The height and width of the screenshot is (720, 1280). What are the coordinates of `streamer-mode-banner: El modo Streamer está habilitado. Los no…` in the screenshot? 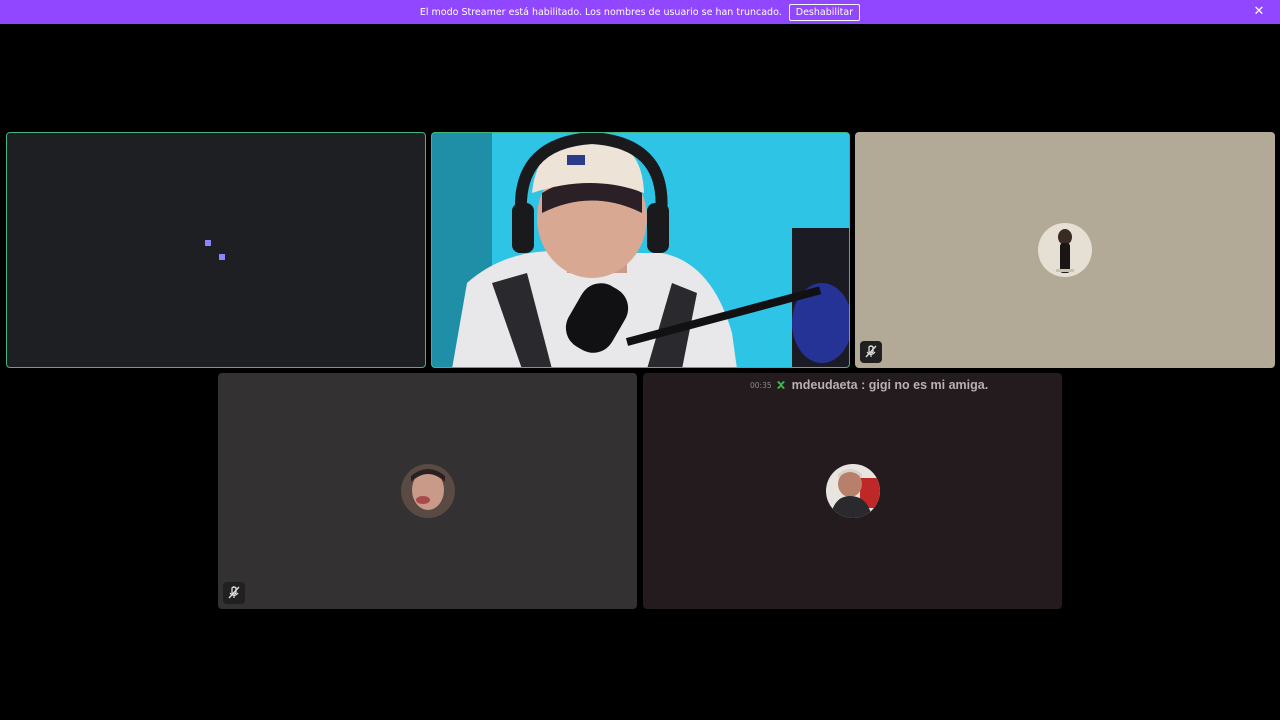 It's located at (640, 12).